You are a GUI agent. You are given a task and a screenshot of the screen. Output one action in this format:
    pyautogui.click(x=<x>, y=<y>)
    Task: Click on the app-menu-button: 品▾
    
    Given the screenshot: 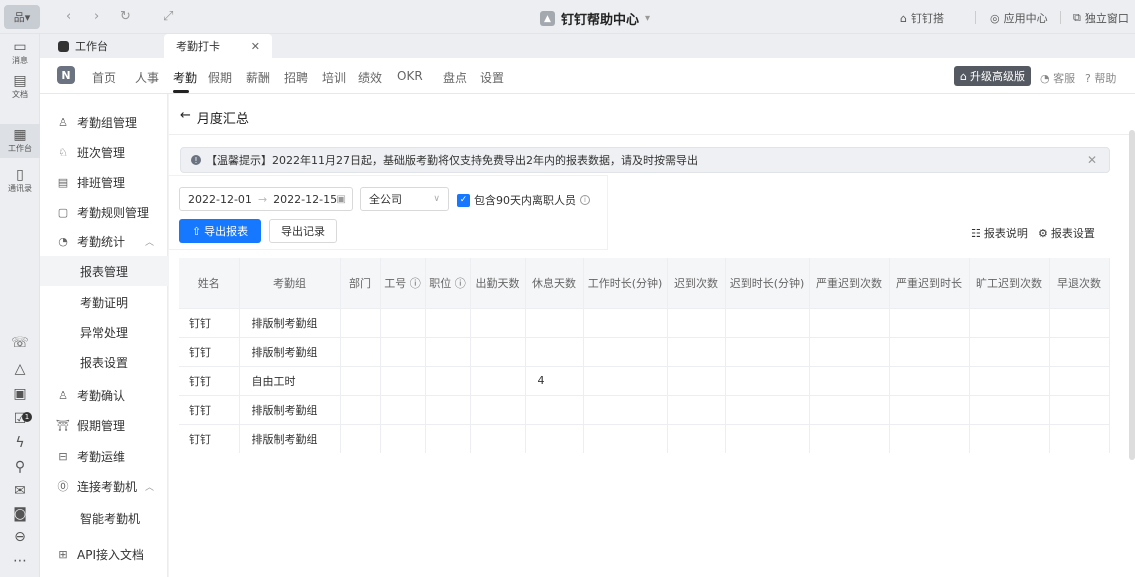 What is the action you would take?
    pyautogui.click(x=22, y=17)
    